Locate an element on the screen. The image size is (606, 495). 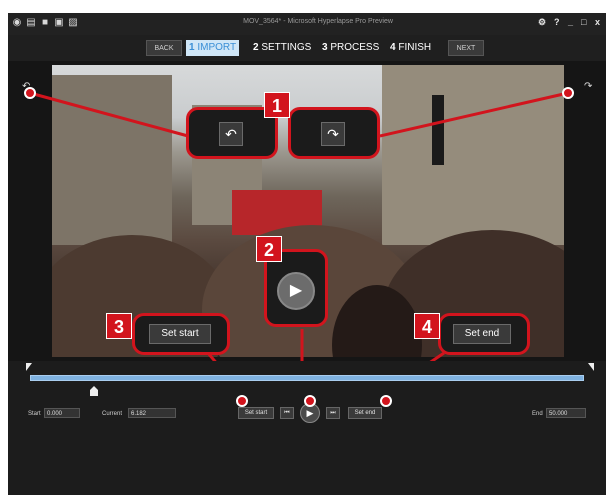
end-trim-marker is located at coordinates (591, 367).